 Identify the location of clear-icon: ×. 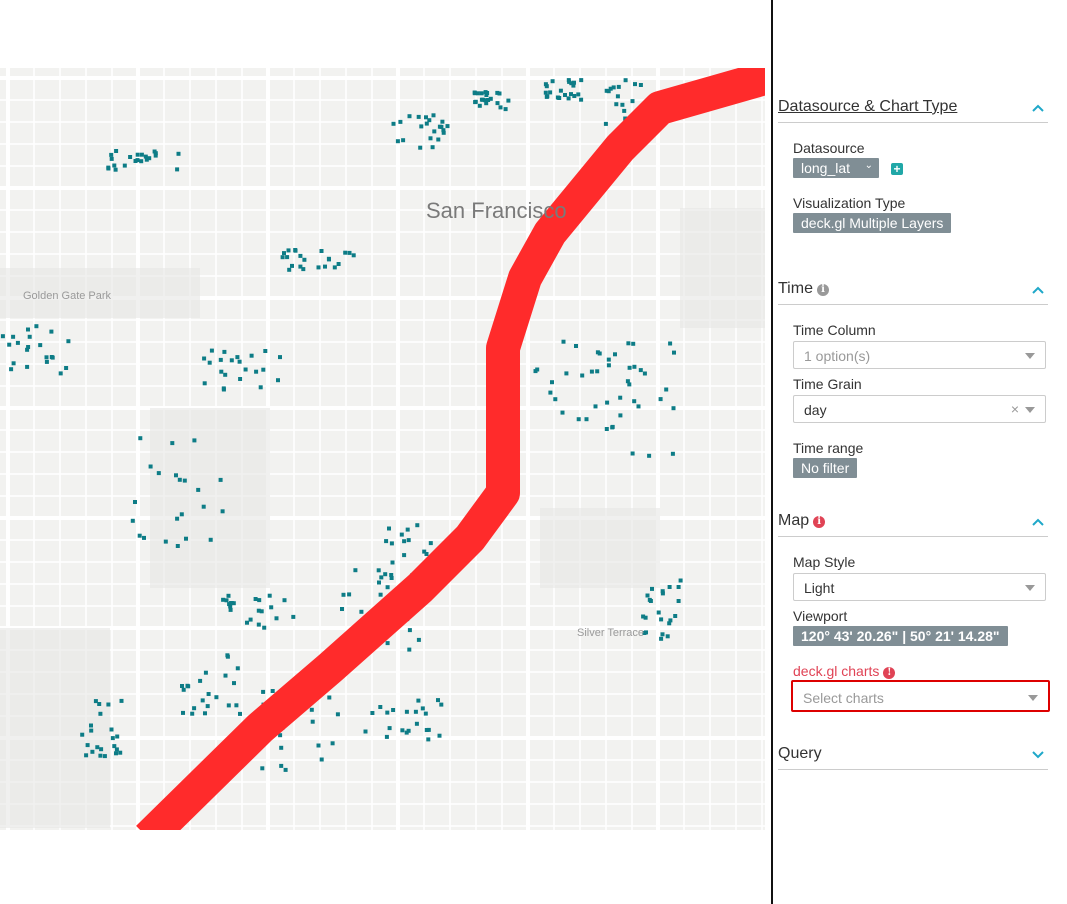
(1015, 409).